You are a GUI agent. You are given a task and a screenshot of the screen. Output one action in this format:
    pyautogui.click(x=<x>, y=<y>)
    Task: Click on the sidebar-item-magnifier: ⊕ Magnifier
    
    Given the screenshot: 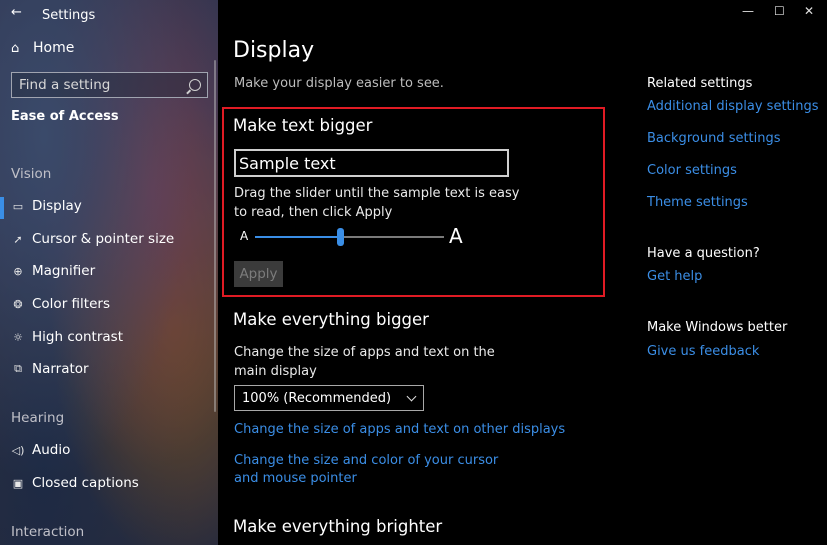 What is the action you would take?
    pyautogui.click(x=53, y=271)
    